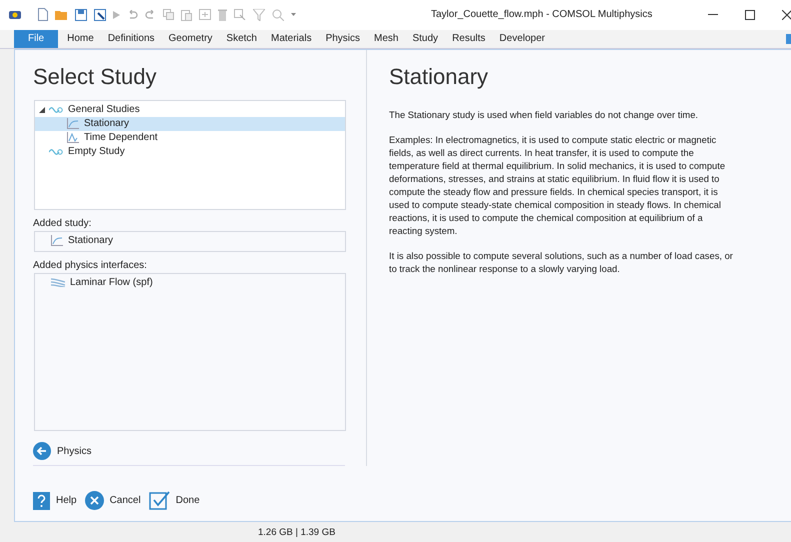  What do you see at coordinates (291, 39) in the screenshot?
I see `menu-tab: Materials` at bounding box center [291, 39].